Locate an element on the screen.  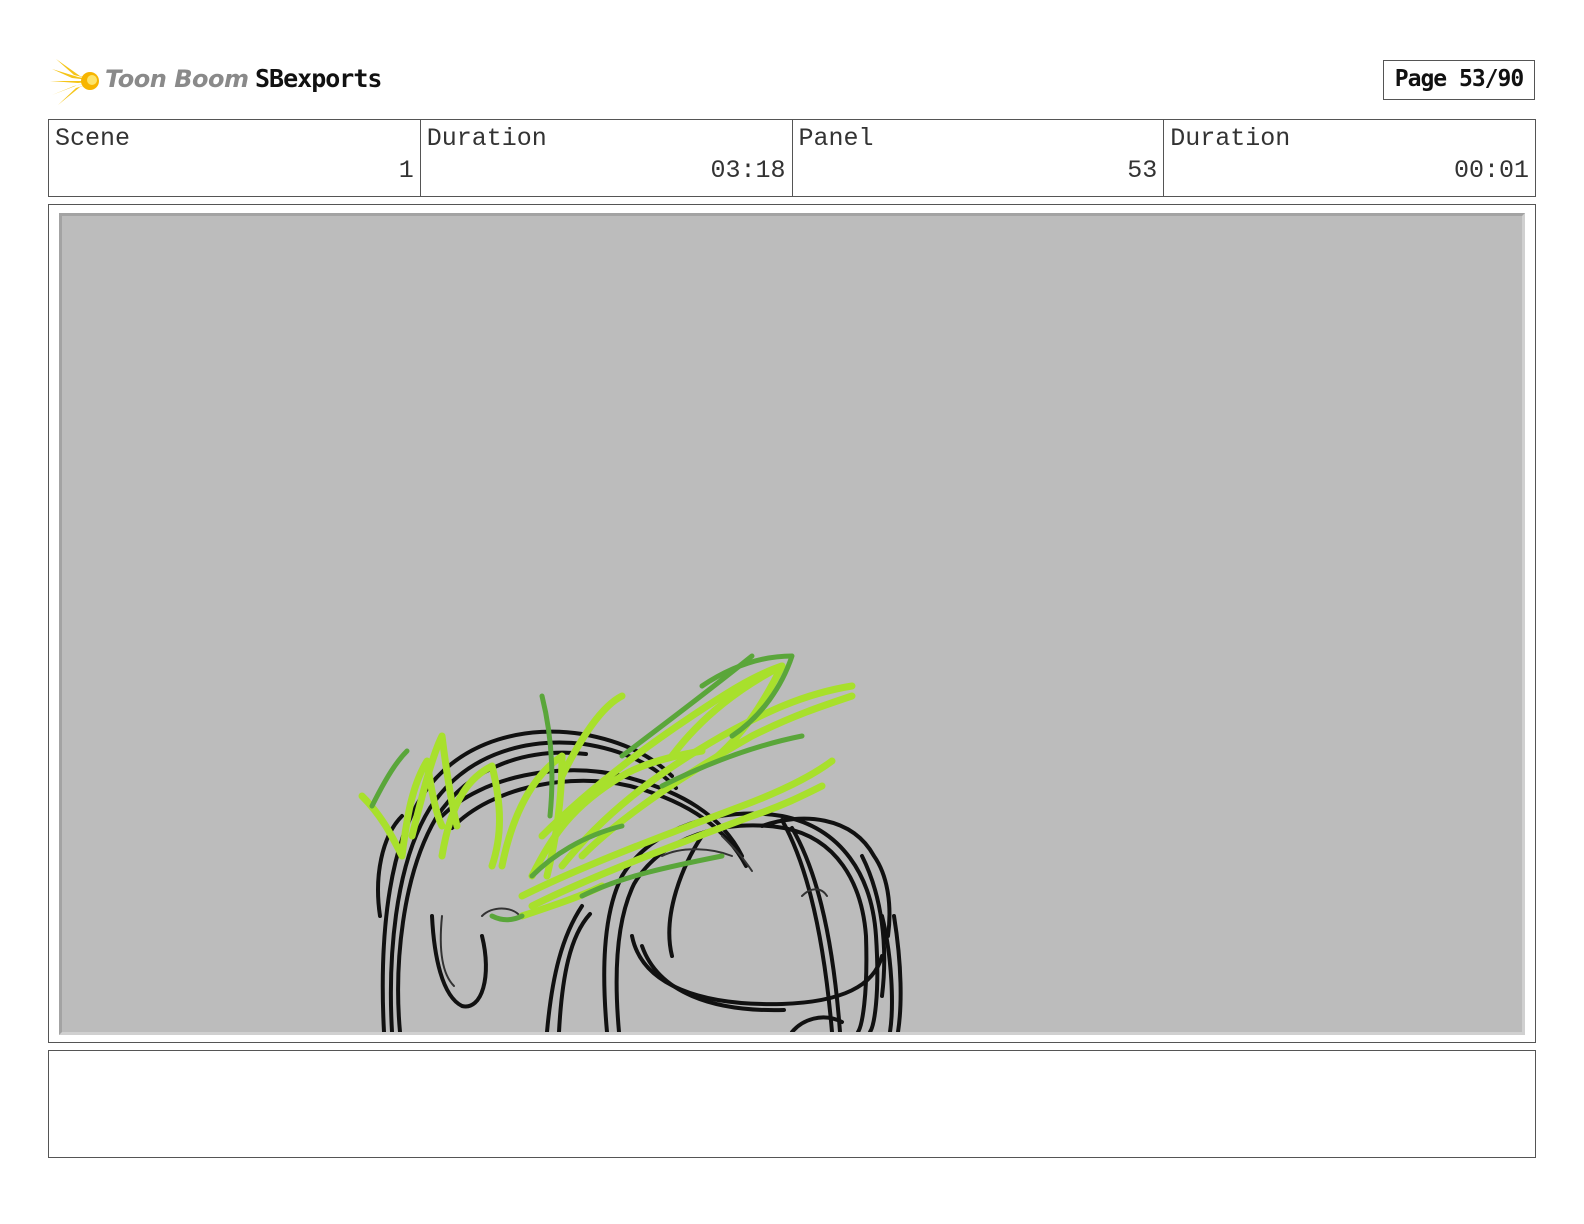
panel-duration-cell: Duration 00:01 is located at coordinates (1349, 158).